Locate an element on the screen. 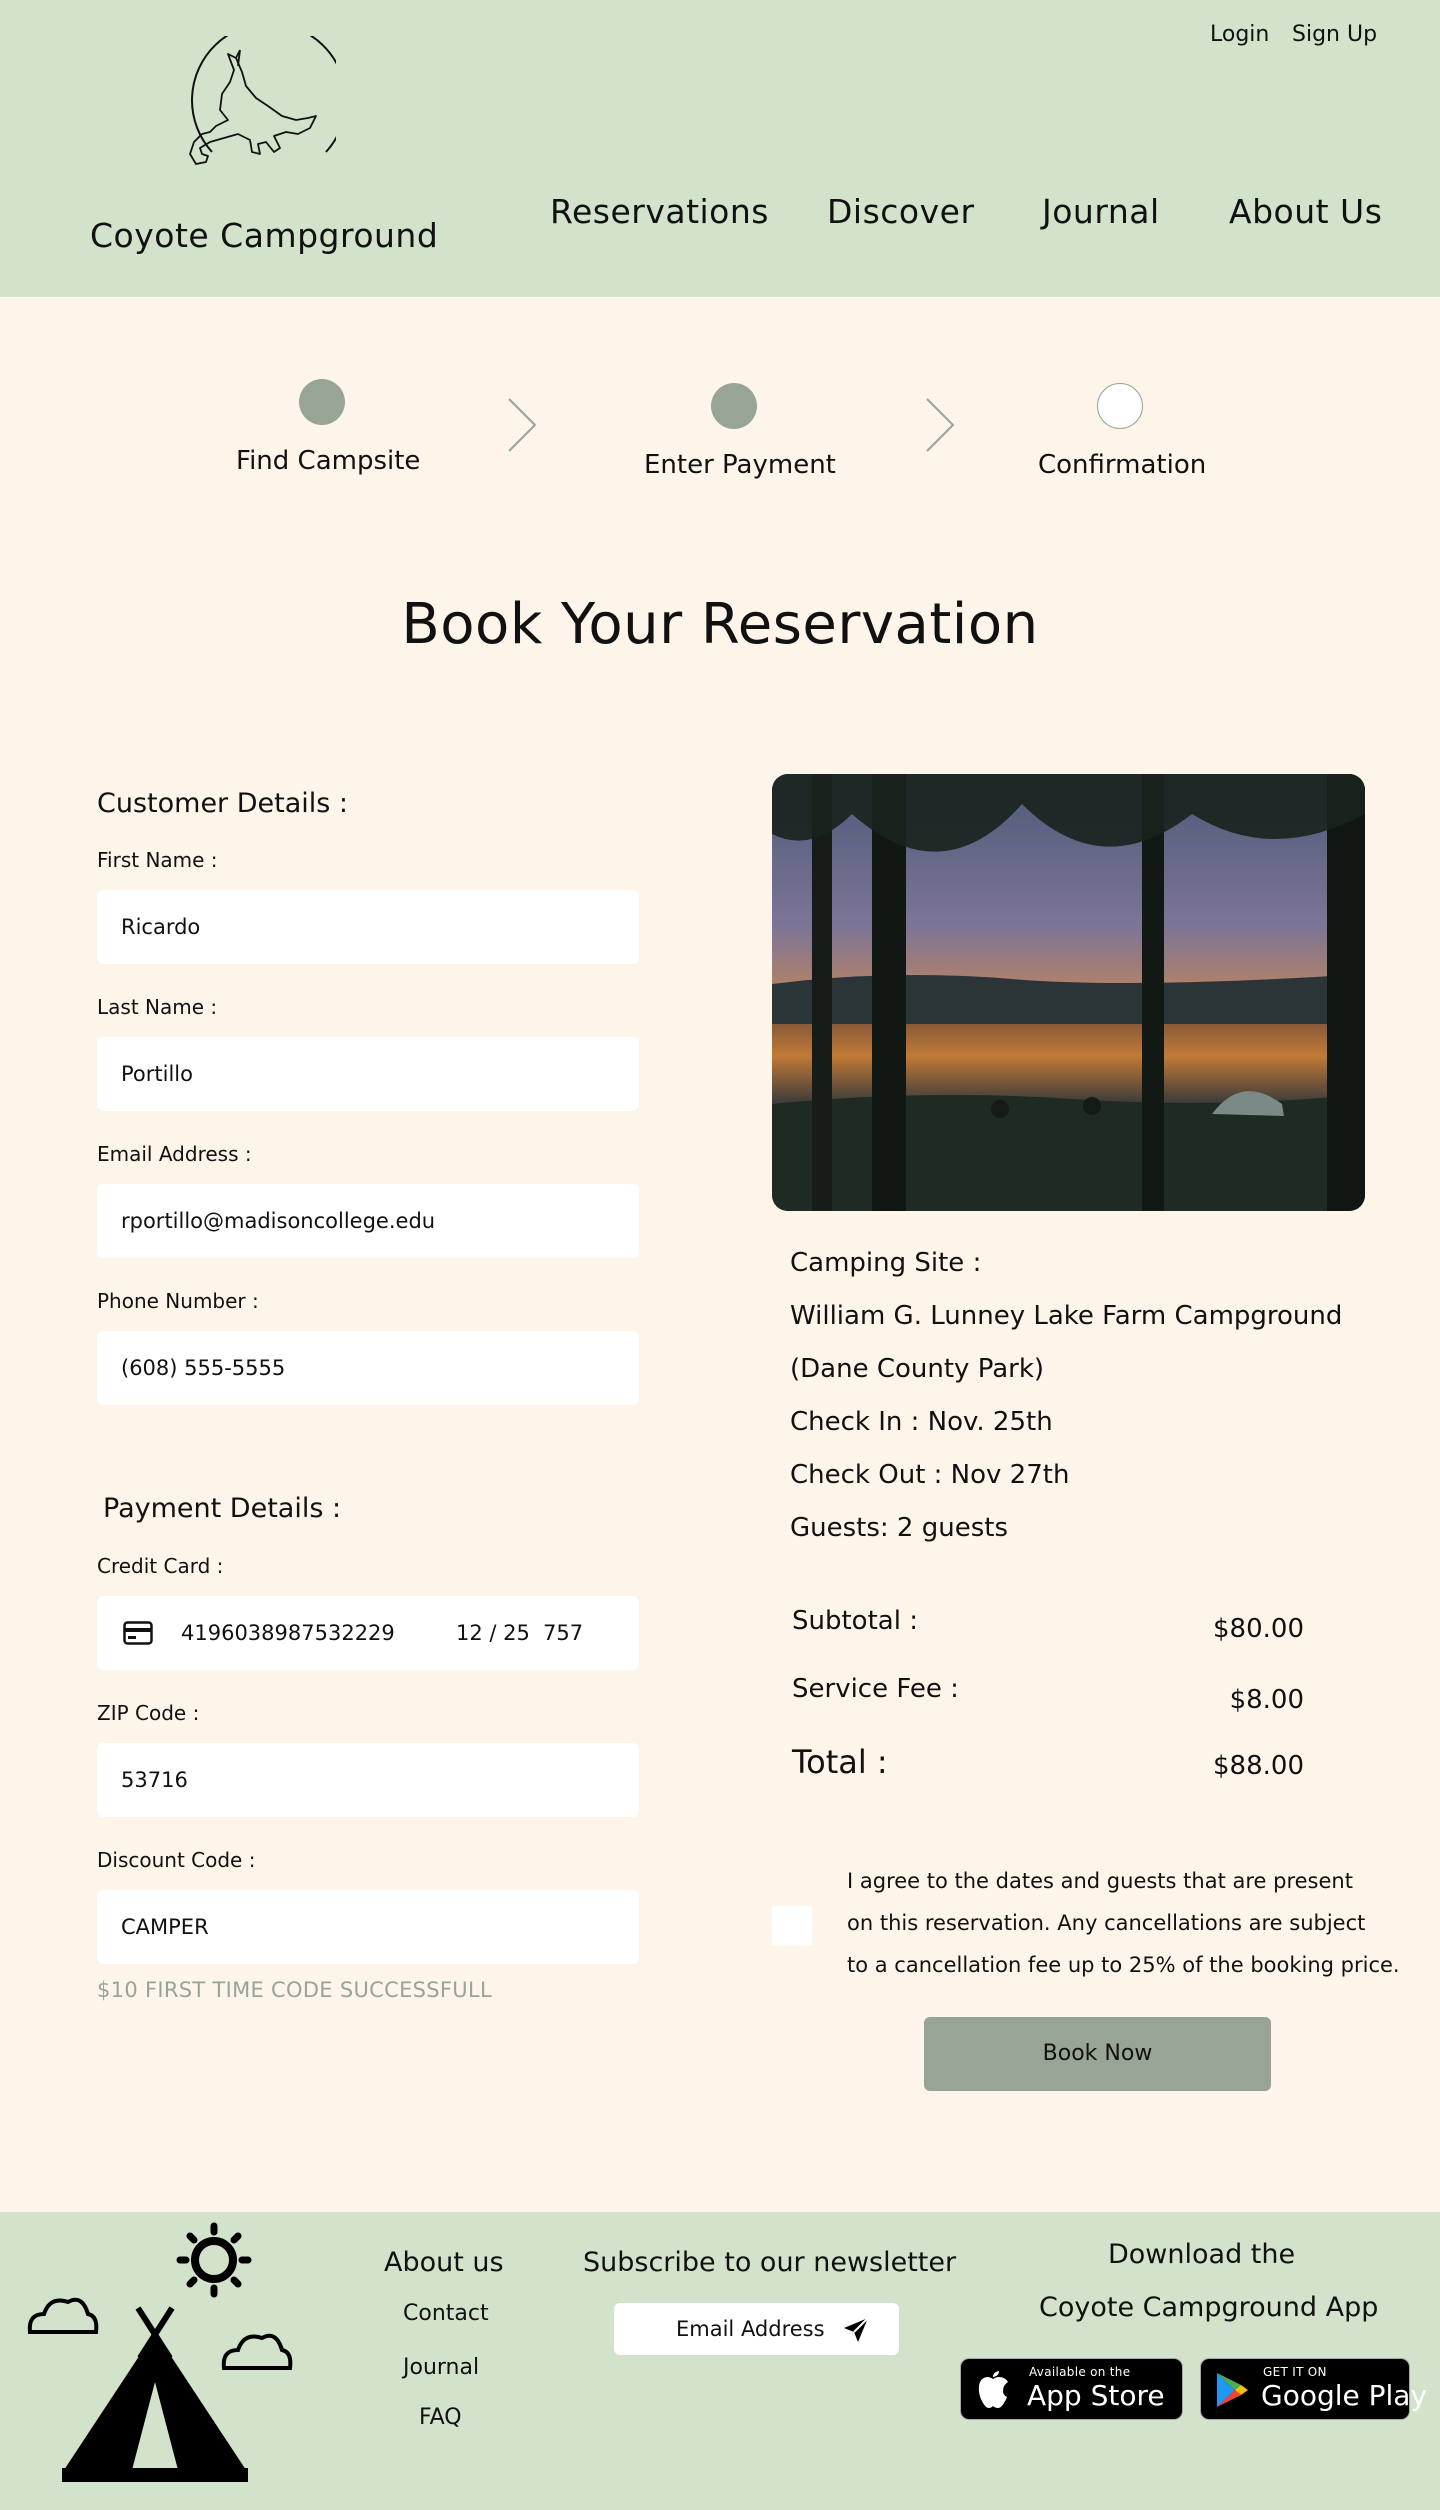 This screenshot has width=1440, height=2510. campground-park: (Dane County Park) is located at coordinates (917, 1369).